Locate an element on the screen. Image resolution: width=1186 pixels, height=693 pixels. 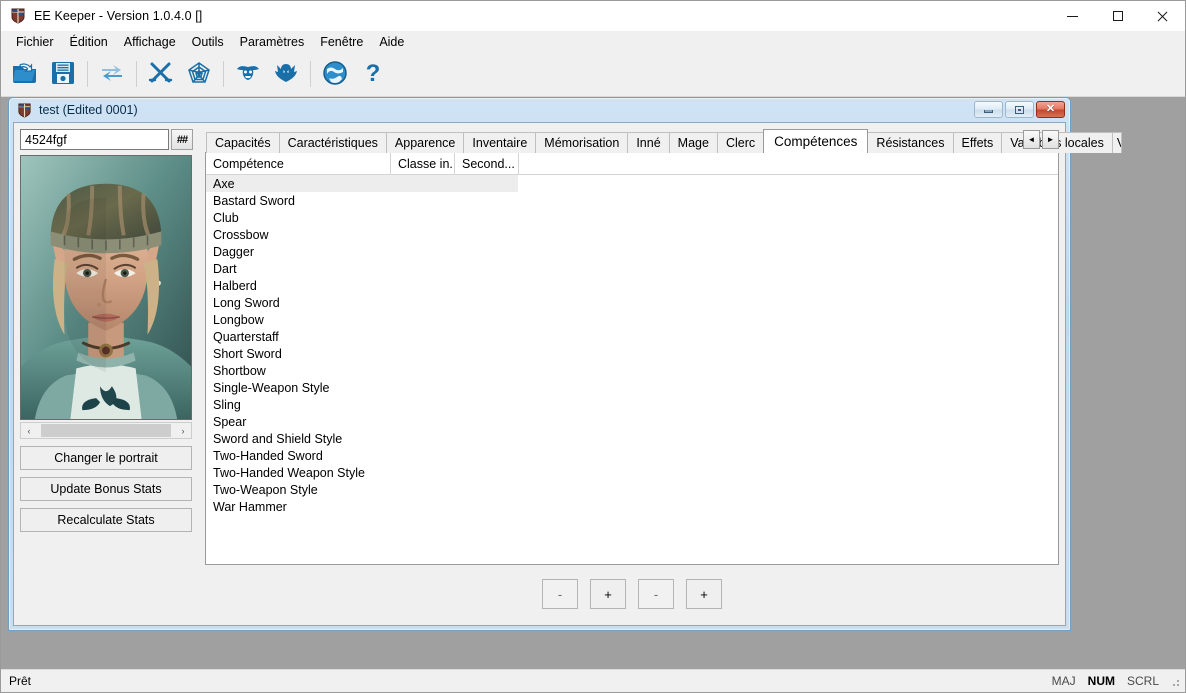
tab-effets: Effets is located at coordinates (977, 142).